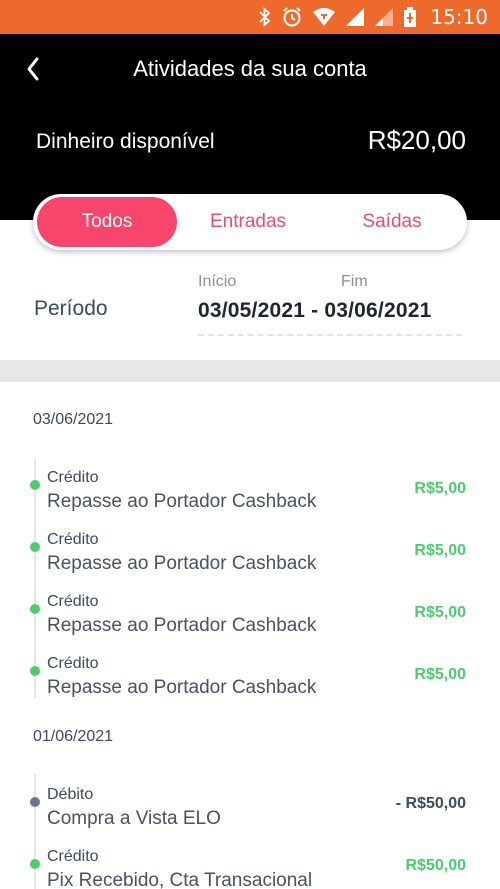 This screenshot has width=500, height=889. I want to click on tab-todos: Todos, so click(107, 222).